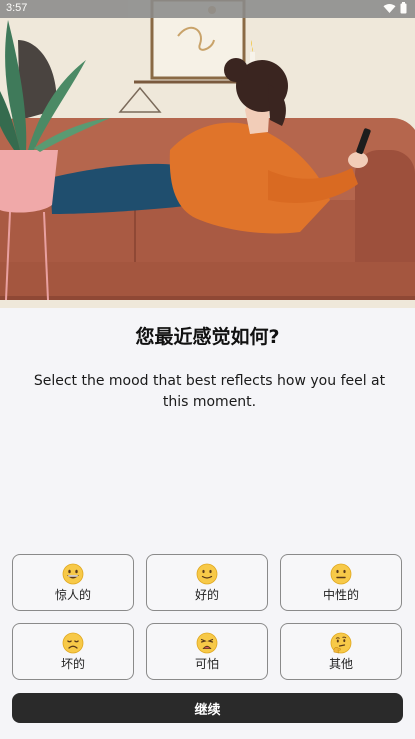 The width and height of the screenshot is (415, 739). Describe the element at coordinates (73, 642) in the screenshot. I see `disappointed-face-icon` at that location.